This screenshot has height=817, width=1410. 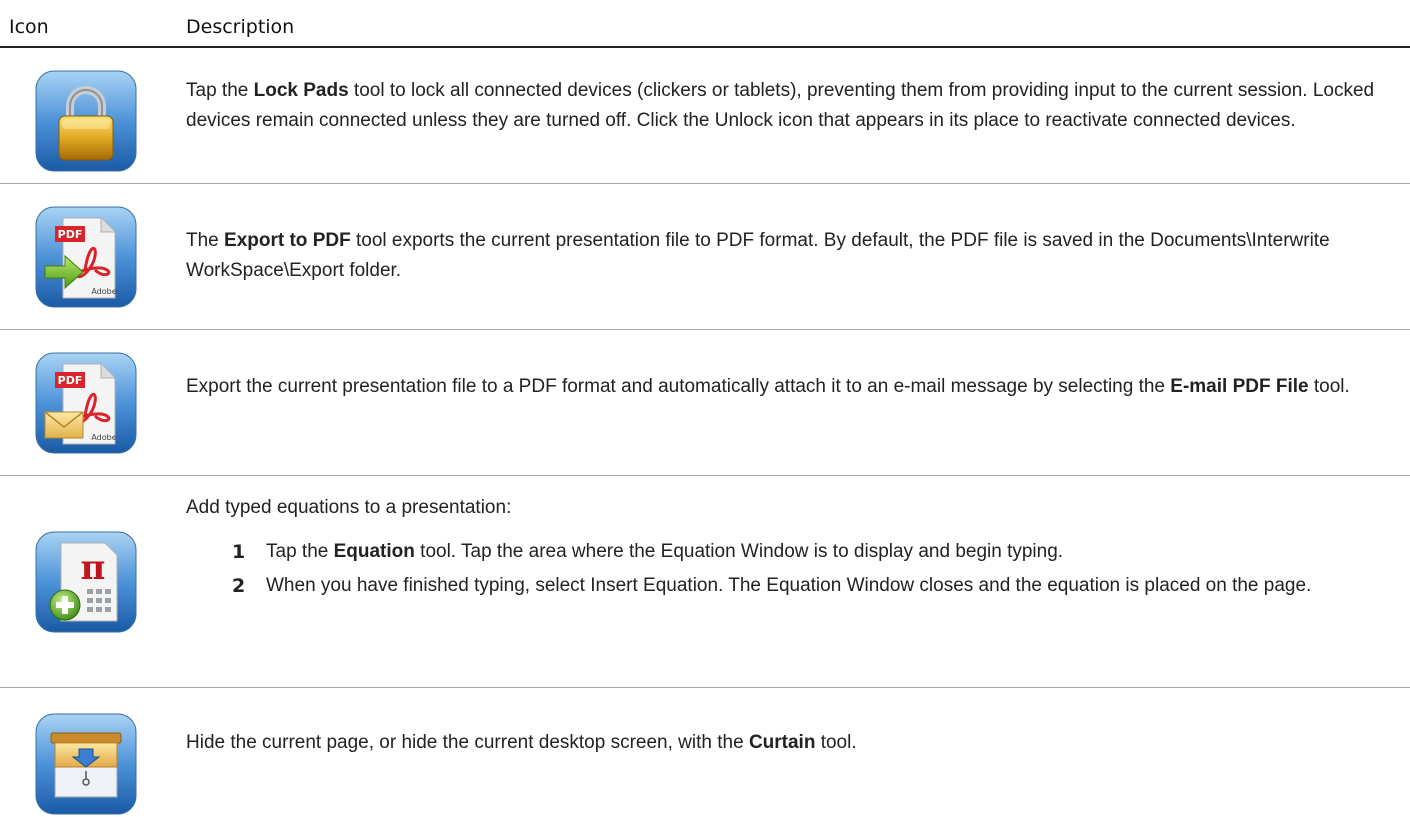 I want to click on step-number: 1, so click(x=239, y=552).